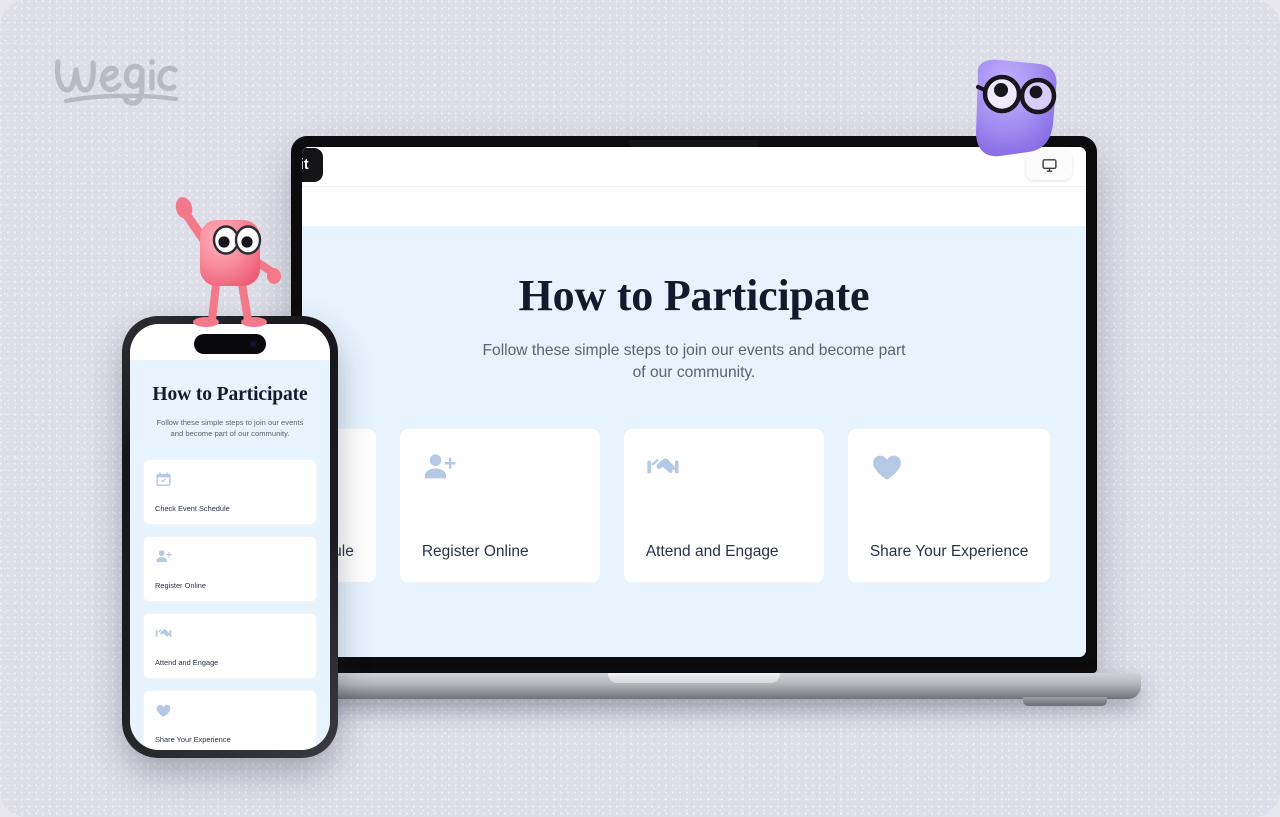 Image resolution: width=1280 pixels, height=817 pixels. Describe the element at coordinates (723, 505) in the screenshot. I see `step-card: Attend and Engage` at that location.